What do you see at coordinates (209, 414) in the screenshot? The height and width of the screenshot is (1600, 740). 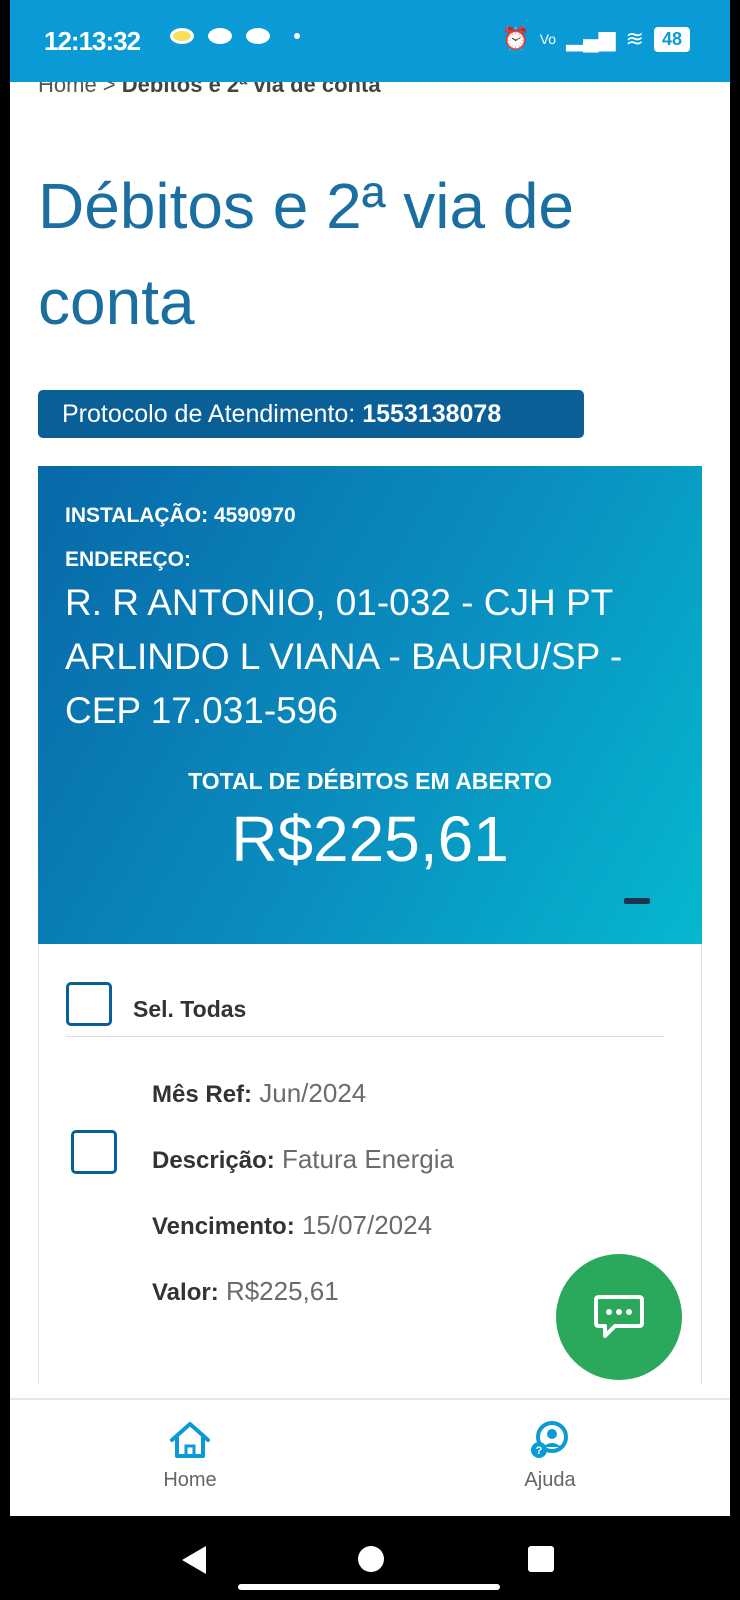 I see `protocol-label: Protocolo de Atendimento:` at bounding box center [209, 414].